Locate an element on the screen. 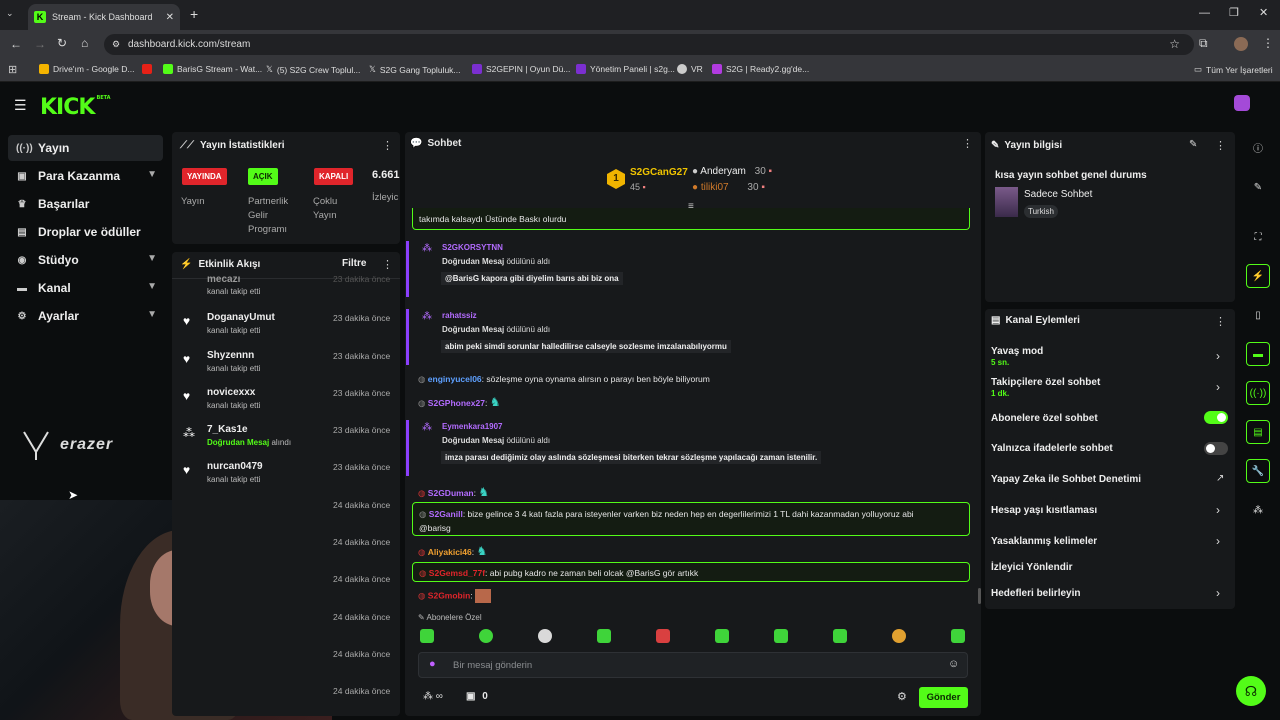 This screenshot has height=720, width=1280. chat-settings-icon: ⚙ is located at coordinates (902, 696).